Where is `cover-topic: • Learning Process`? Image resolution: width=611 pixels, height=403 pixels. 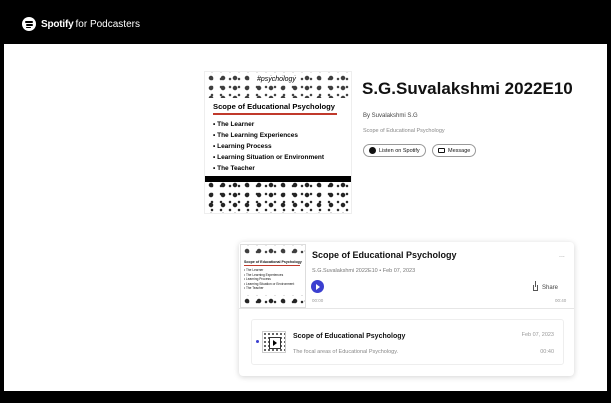
cover-topic: • Learning Process is located at coordinates (242, 146).